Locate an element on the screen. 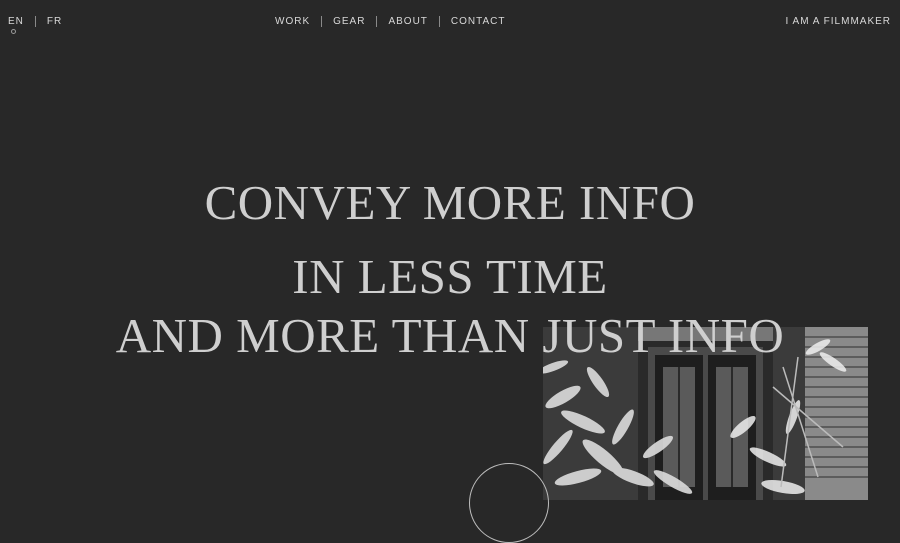  scroll-down-circle is located at coordinates (509, 503).